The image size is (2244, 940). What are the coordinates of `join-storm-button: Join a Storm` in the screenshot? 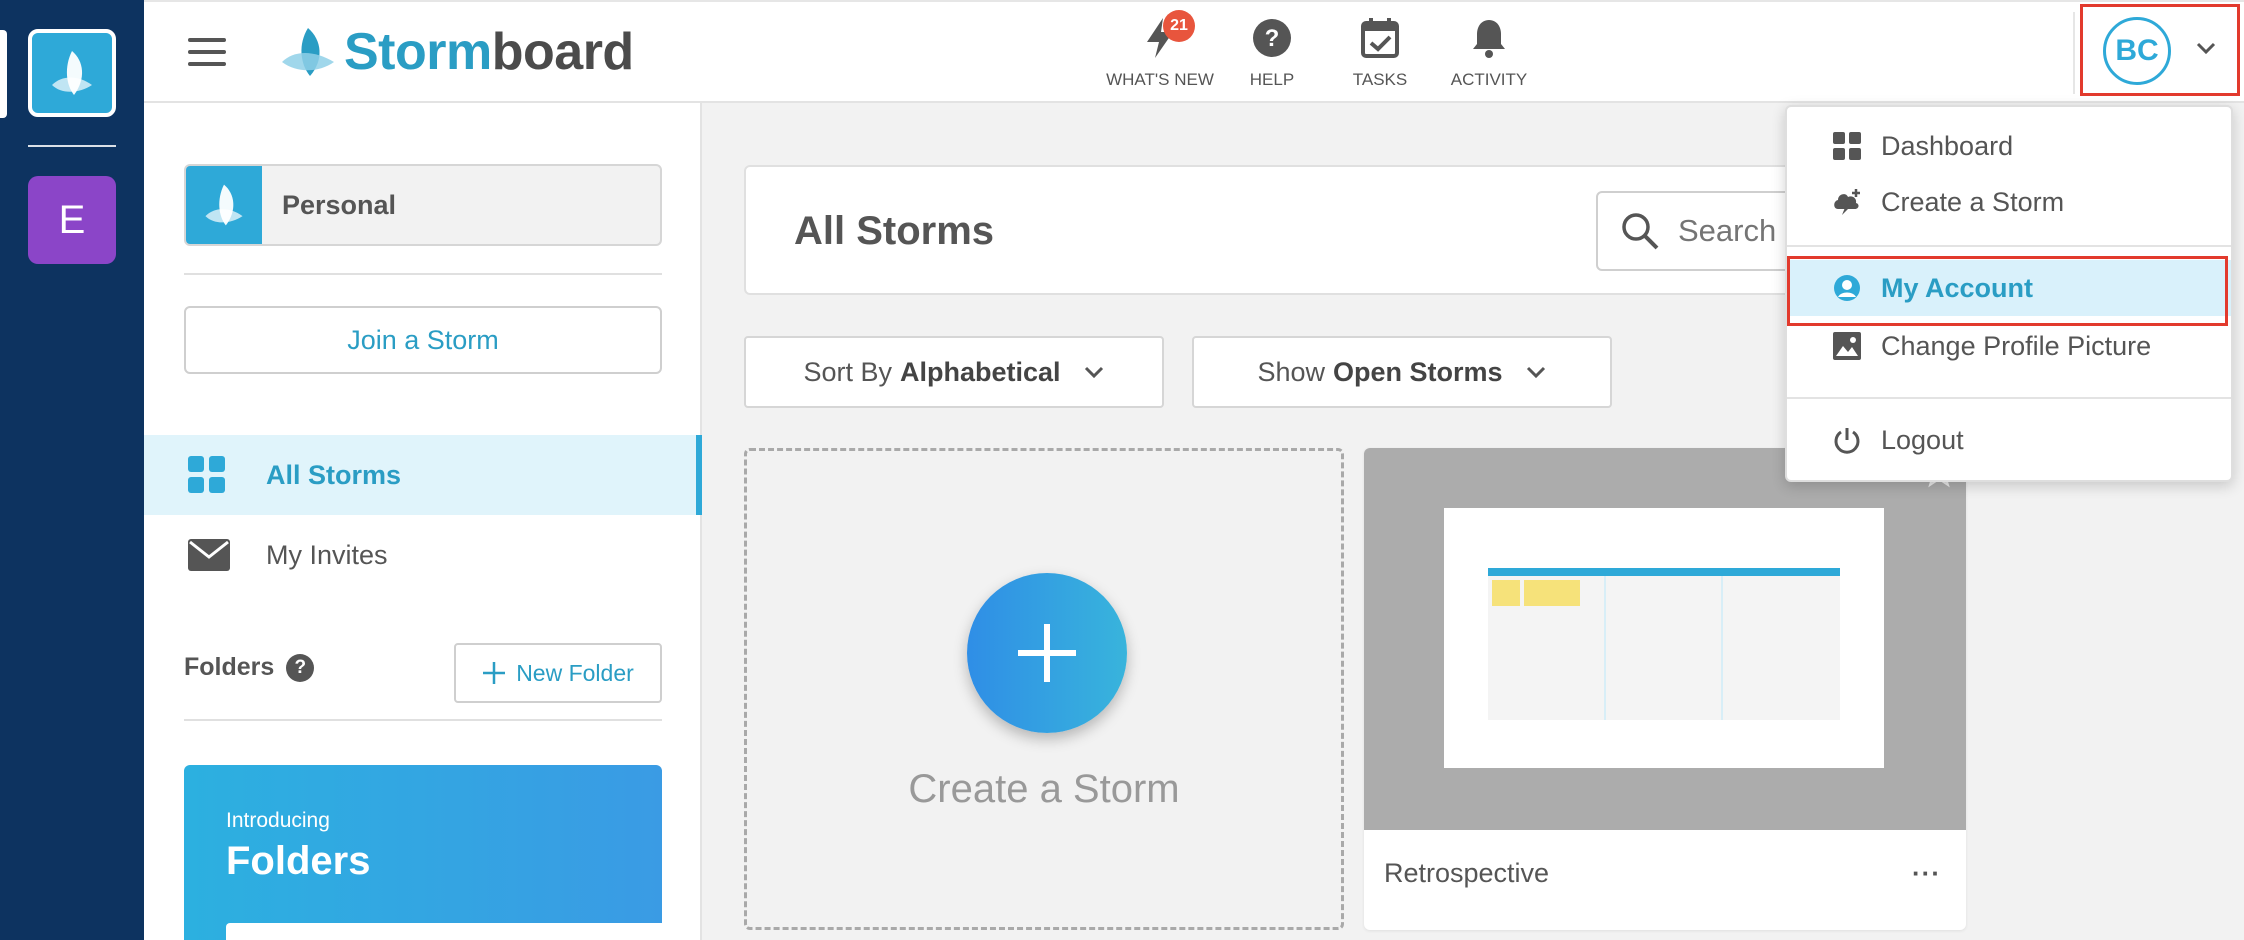 It's located at (423, 340).